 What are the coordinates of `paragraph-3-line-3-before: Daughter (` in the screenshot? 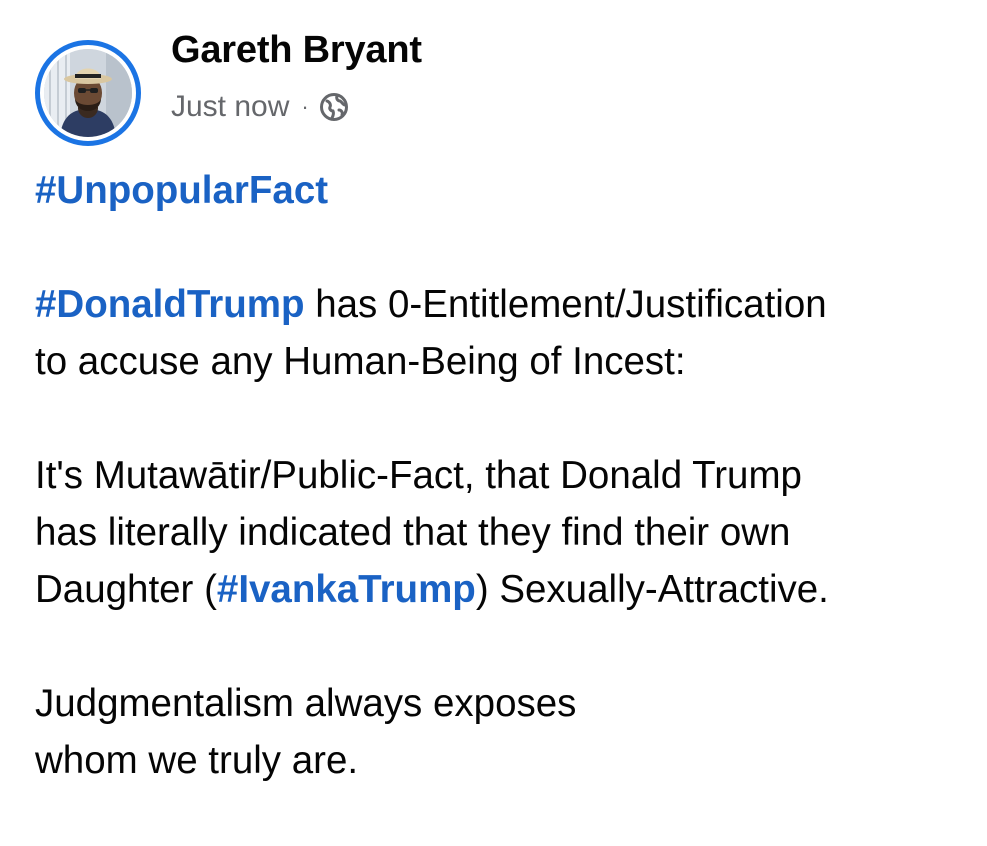 It's located at (126, 589).